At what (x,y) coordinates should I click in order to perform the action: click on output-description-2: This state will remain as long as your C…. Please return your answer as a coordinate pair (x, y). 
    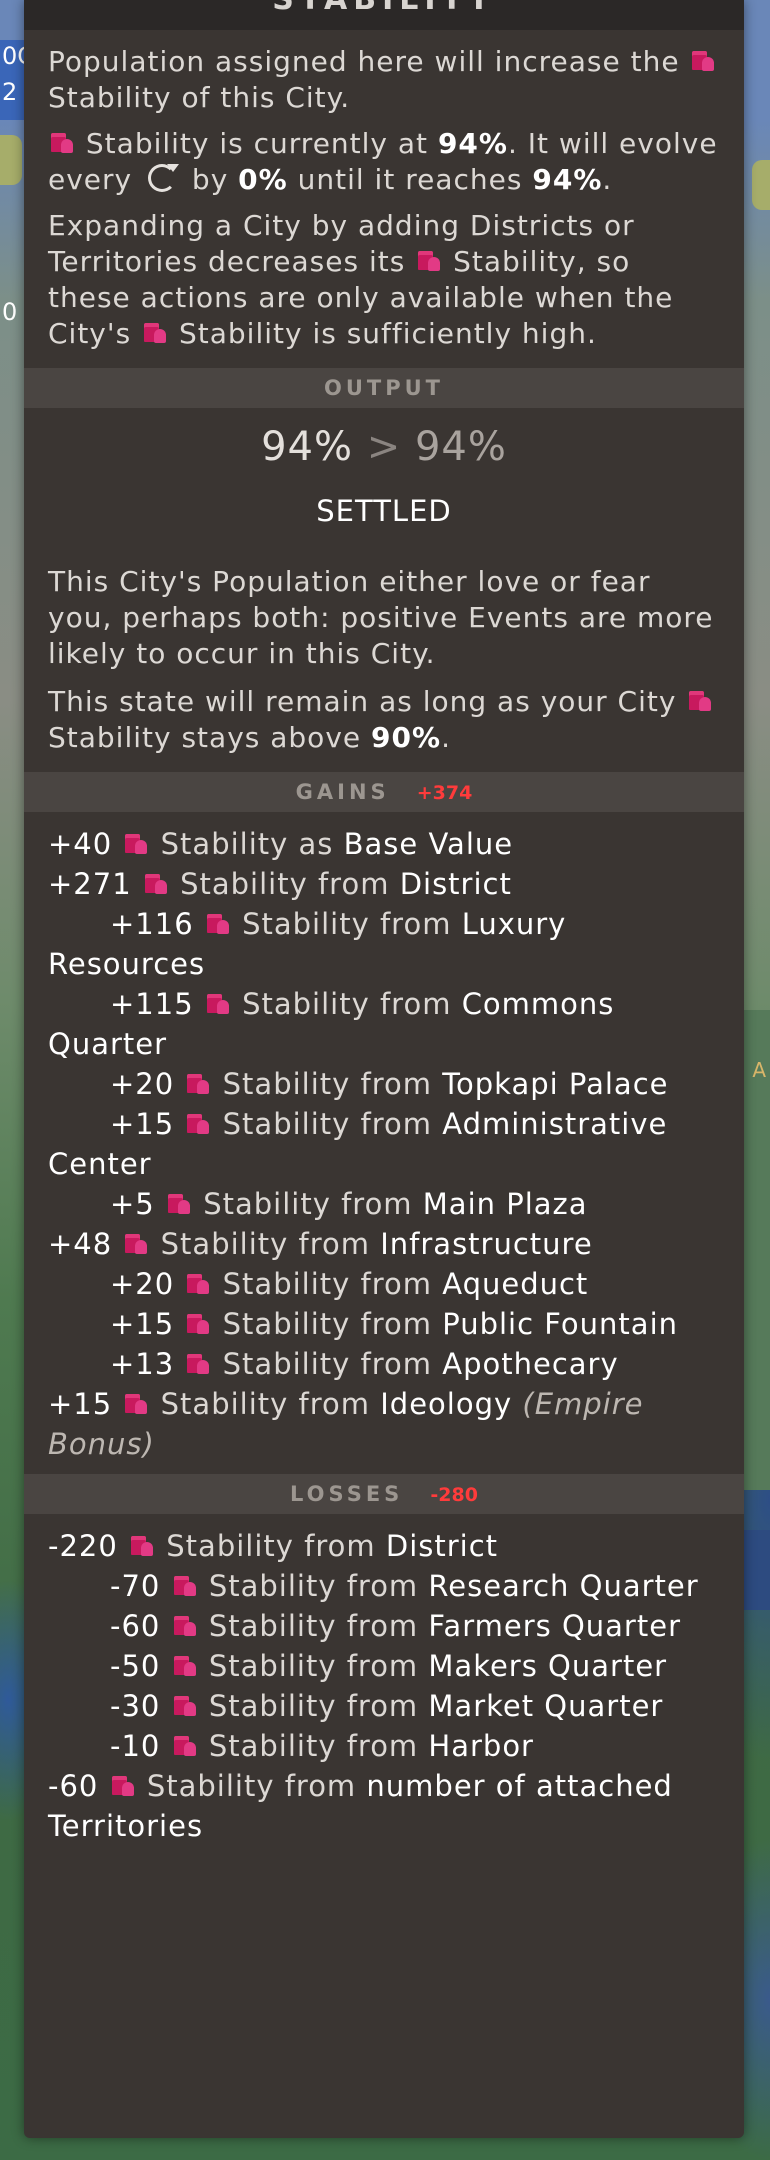
    Looking at the image, I should click on (384, 720).